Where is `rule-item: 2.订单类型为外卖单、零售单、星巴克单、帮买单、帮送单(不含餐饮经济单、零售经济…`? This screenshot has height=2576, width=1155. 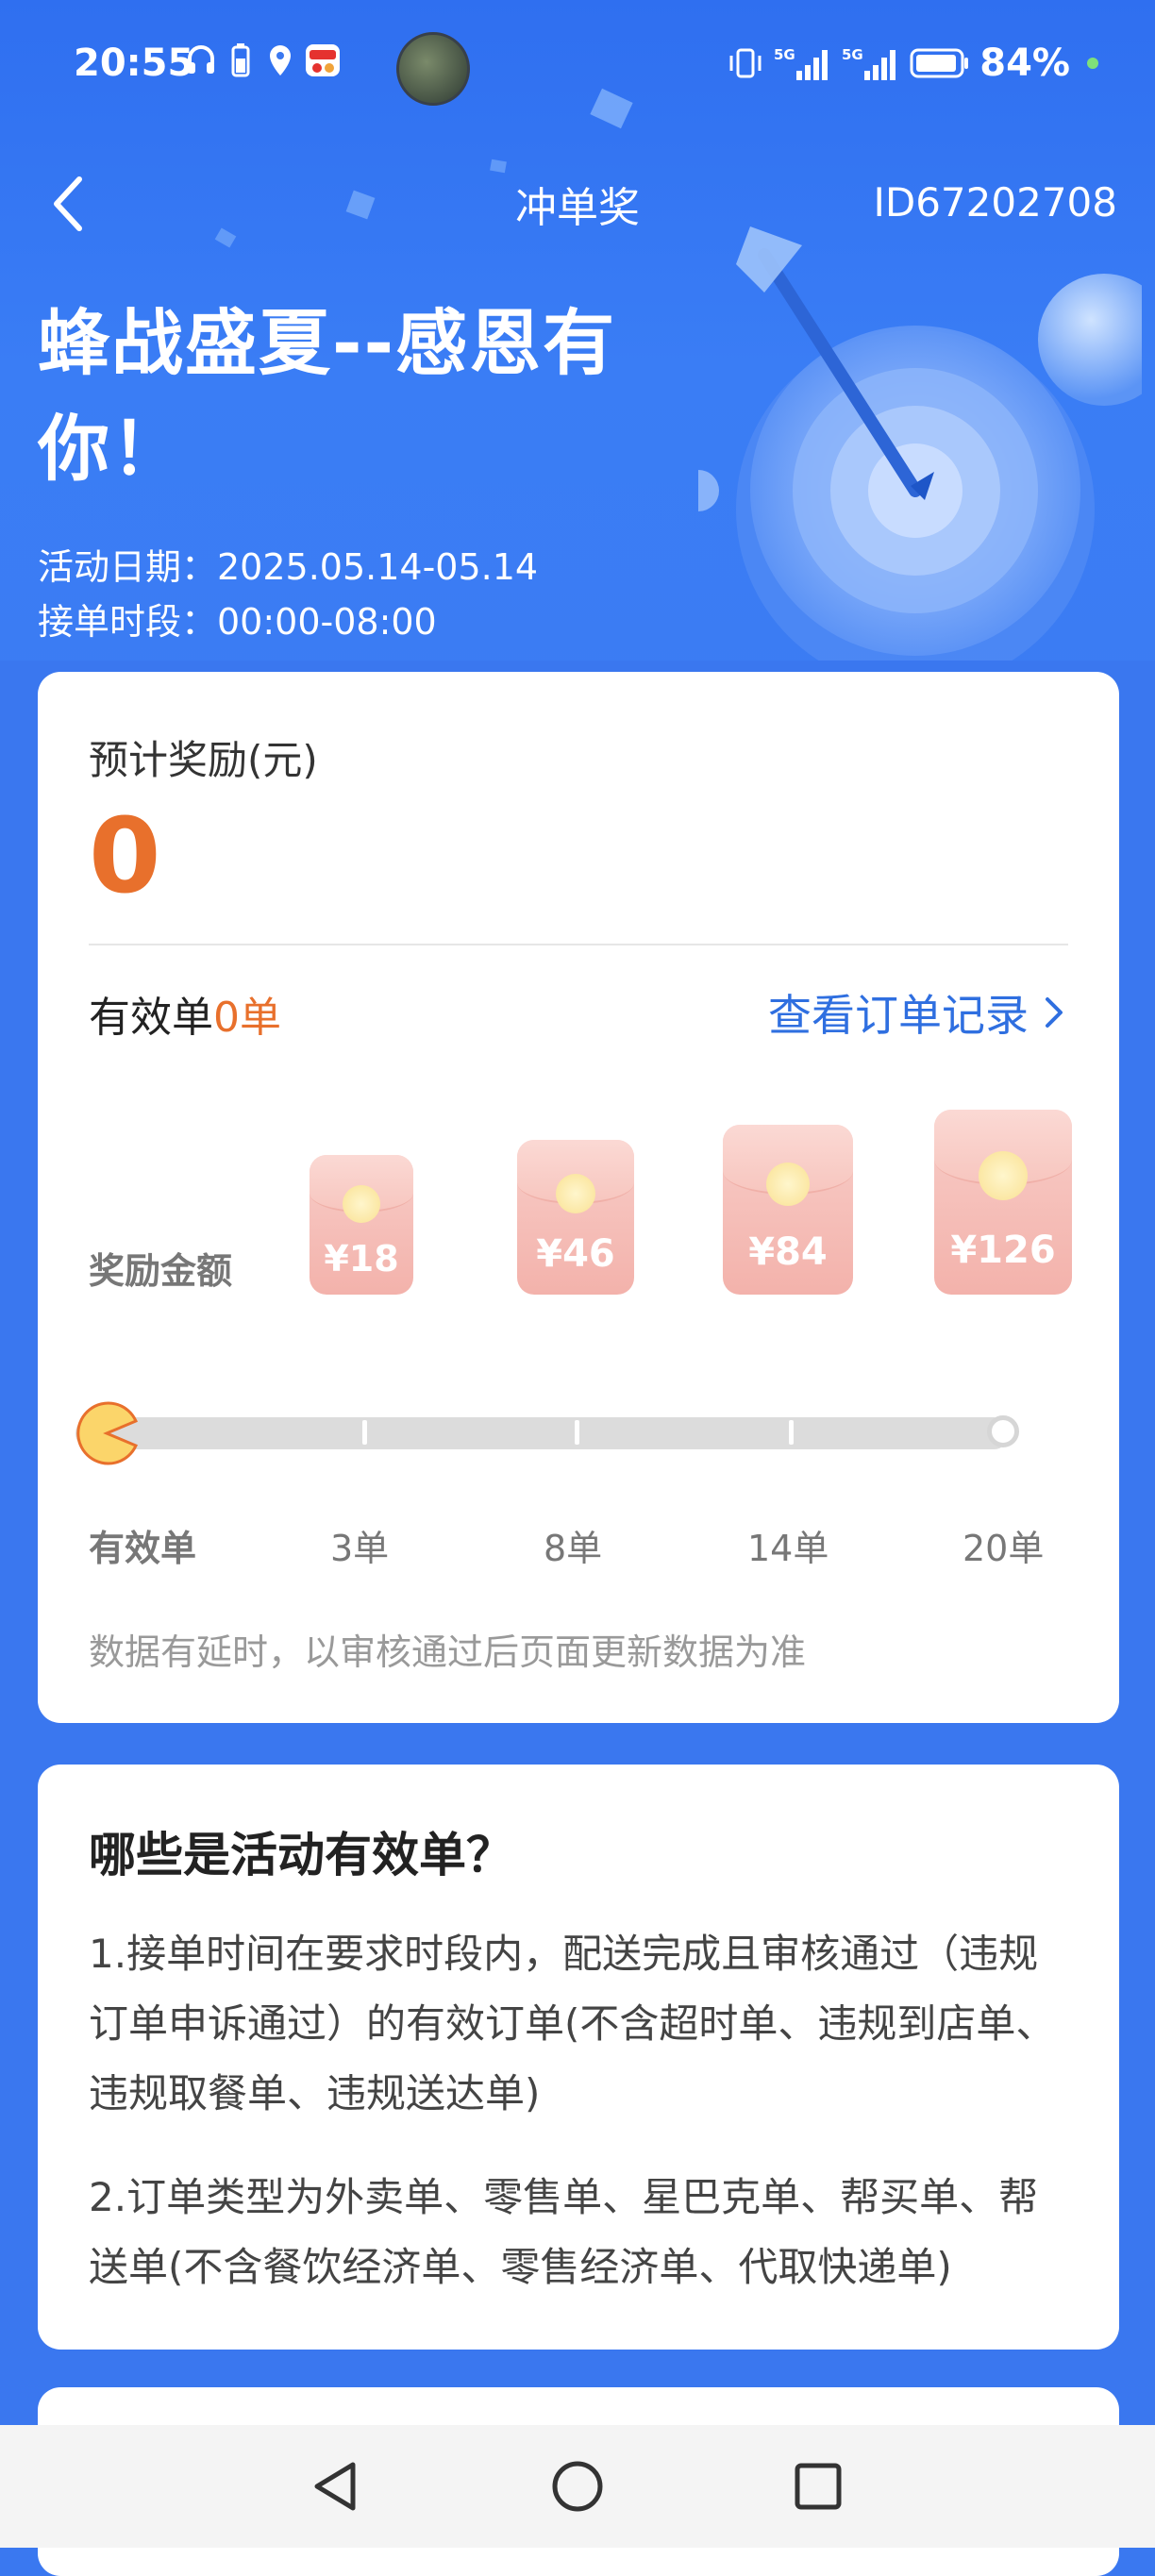 rule-item: 2.订单类型为外卖单、零售单、星巴克单、帮买单、帮送单(不含餐饮经济单、零售经济… is located at coordinates (564, 2232).